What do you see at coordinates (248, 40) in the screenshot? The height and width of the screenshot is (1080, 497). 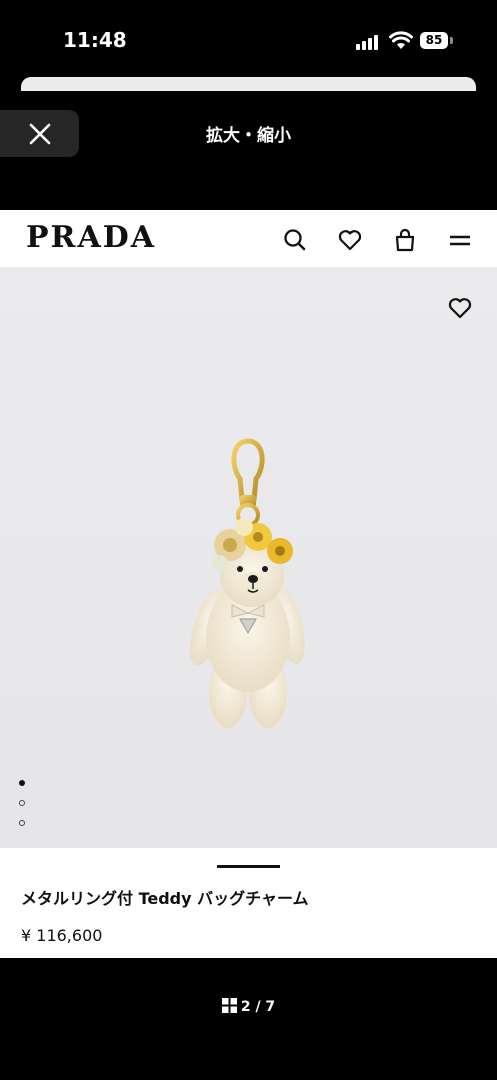 I see `status-bar: 11:48 85` at bounding box center [248, 40].